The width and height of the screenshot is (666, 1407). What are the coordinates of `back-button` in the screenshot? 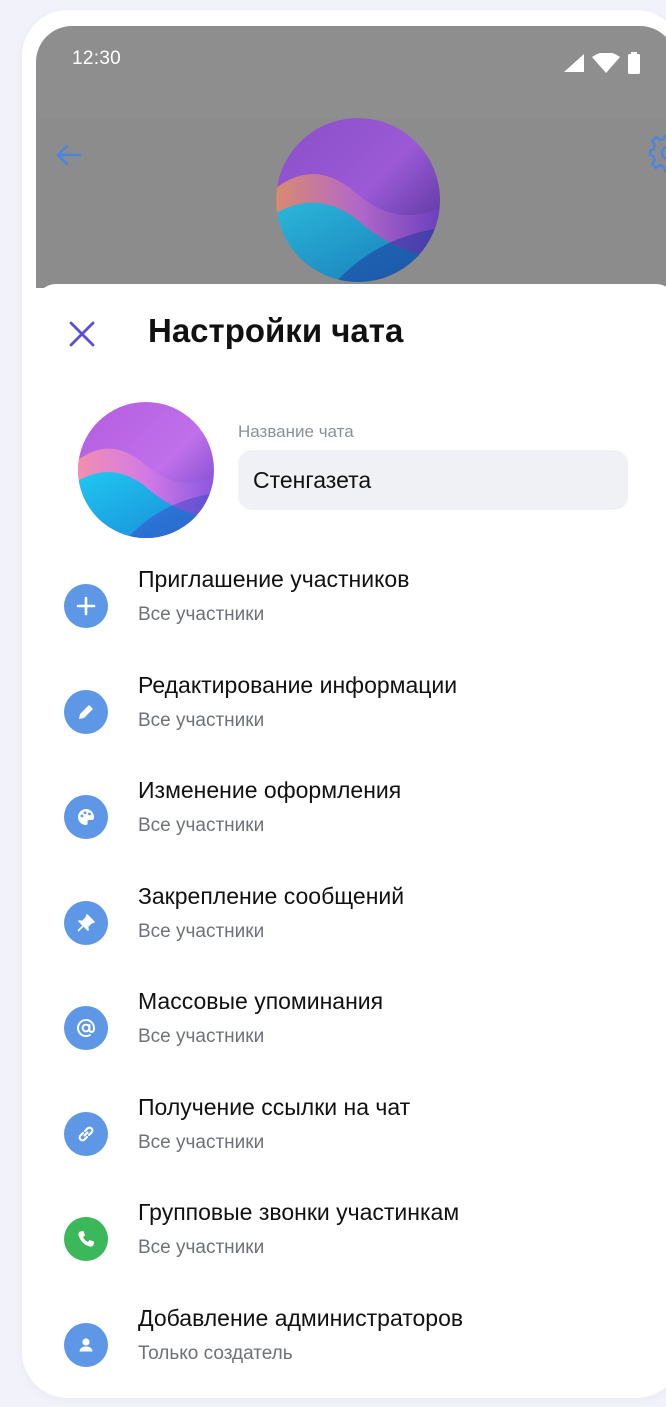 It's located at (69, 155).